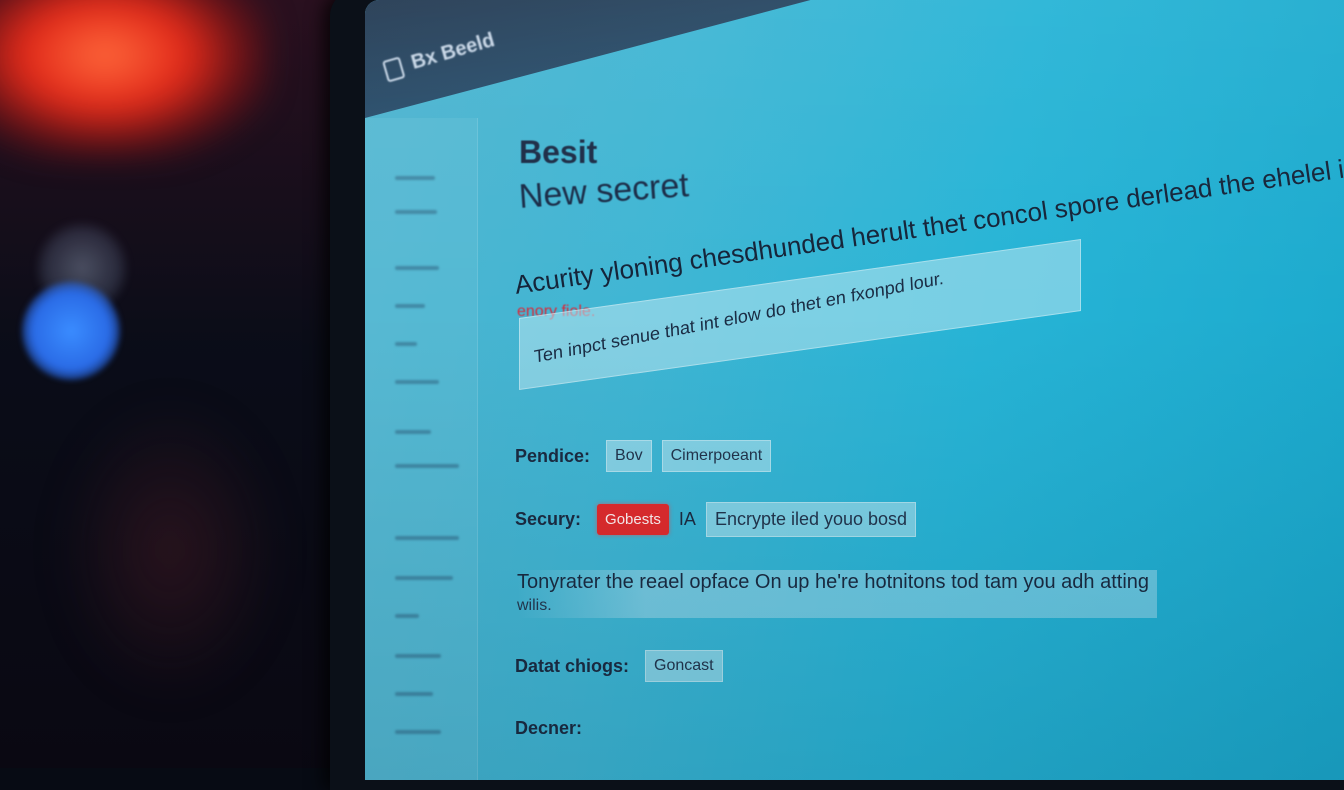  What do you see at coordinates (135, 80) in the screenshot?
I see `red-neon-light` at bounding box center [135, 80].